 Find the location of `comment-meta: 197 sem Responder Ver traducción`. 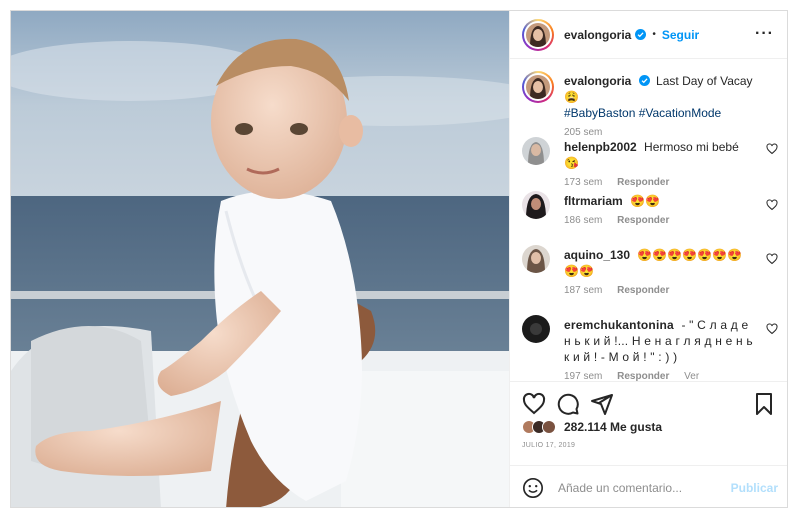

comment-meta: 197 sem Responder Ver traducción is located at coordinates (660, 376).